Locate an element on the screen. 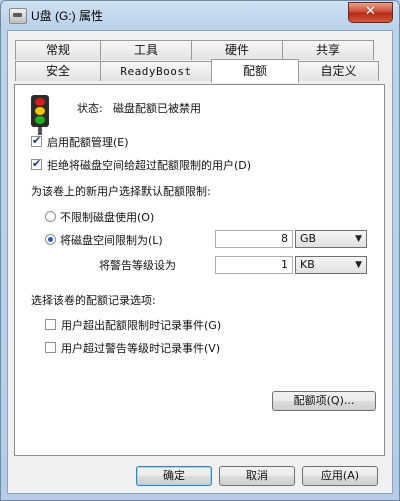 The image size is (400, 501). tab-customize: 自定义 is located at coordinates (338, 71).